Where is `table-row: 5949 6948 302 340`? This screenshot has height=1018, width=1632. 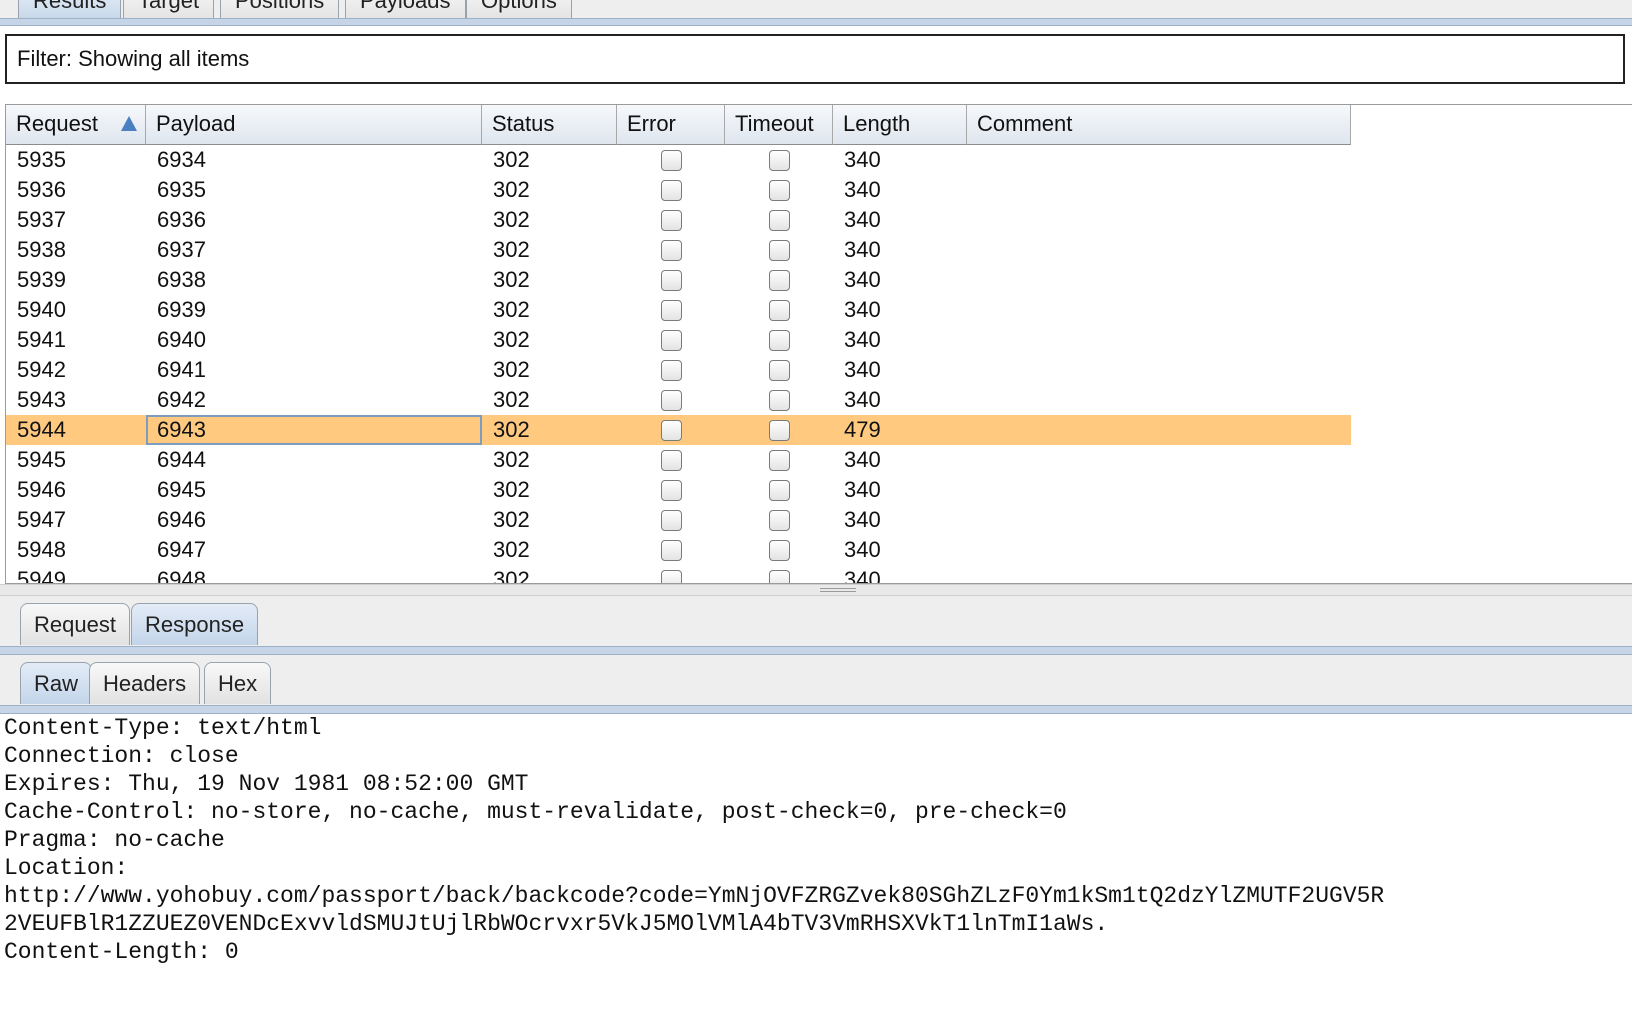
table-row: 5949 6948 302 340 is located at coordinates (678, 574).